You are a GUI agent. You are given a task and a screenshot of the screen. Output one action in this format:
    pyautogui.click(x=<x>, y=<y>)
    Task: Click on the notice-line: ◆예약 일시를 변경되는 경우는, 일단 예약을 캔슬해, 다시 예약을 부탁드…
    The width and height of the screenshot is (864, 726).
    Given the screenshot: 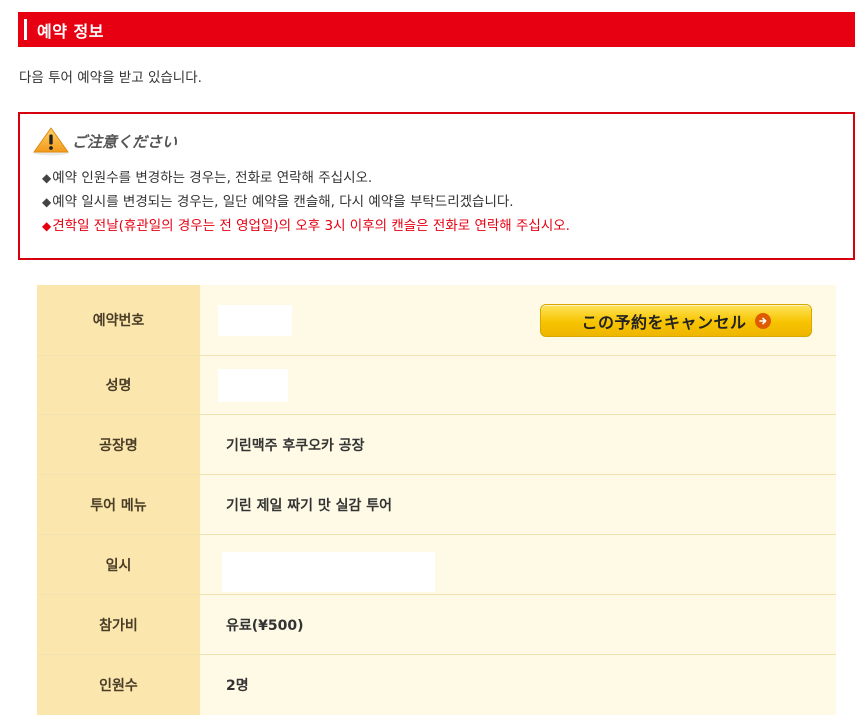 What is the action you would take?
    pyautogui.click(x=306, y=202)
    